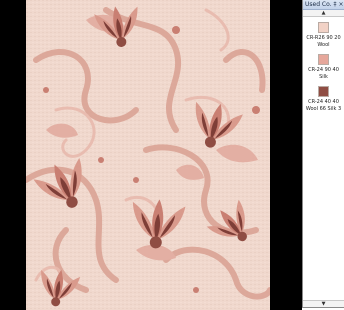  Describe the element at coordinates (323, 109) in the screenshot. I see `color-material: Wool 66 Silk 3` at that location.